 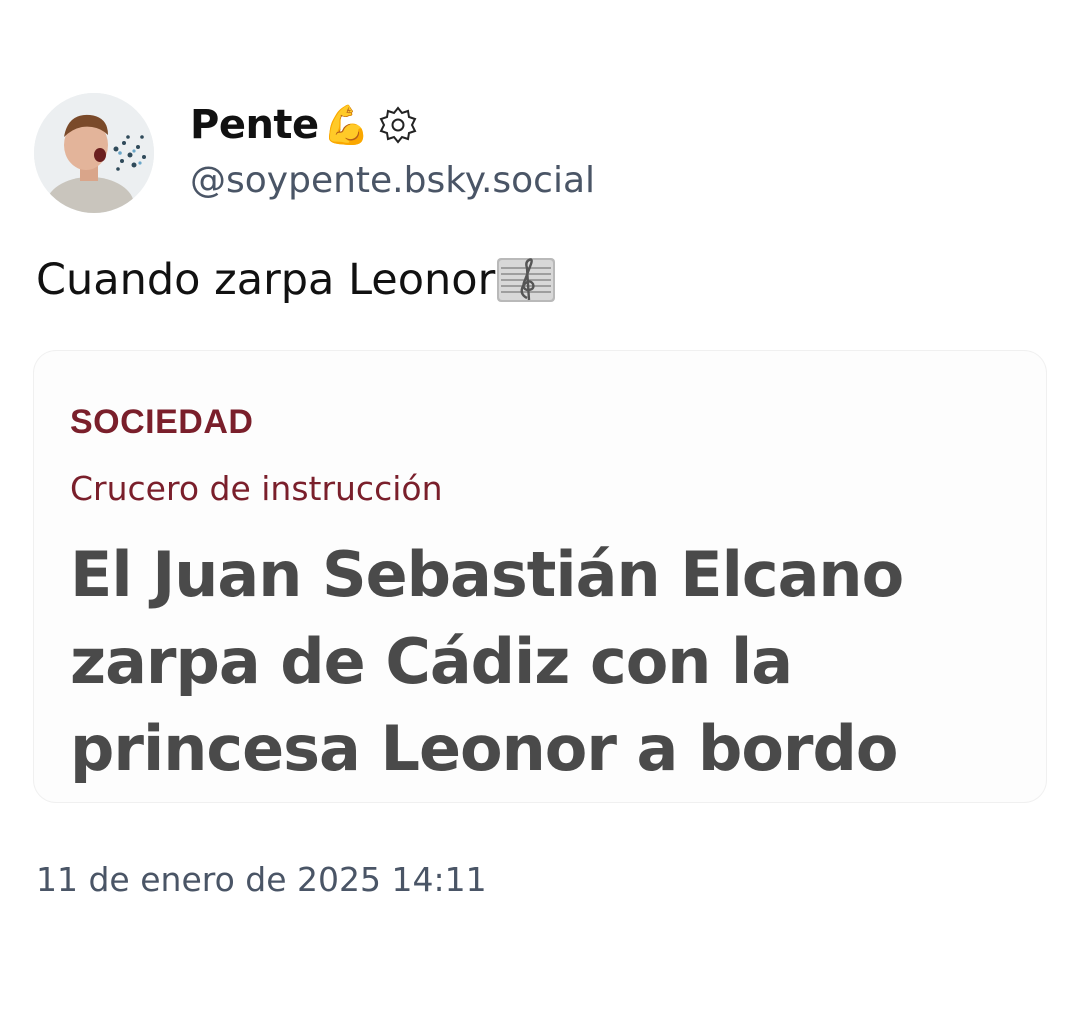 I want to click on musical-score-icon, so click(x=526, y=280).